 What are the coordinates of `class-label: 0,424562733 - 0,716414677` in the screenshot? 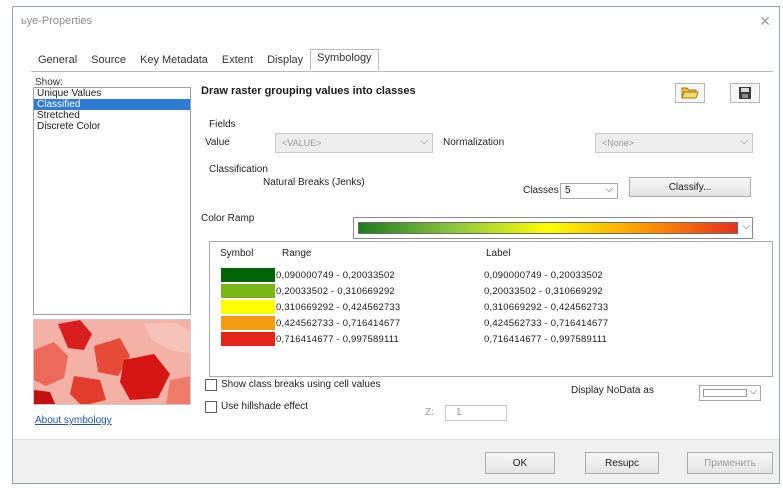 It's located at (546, 323).